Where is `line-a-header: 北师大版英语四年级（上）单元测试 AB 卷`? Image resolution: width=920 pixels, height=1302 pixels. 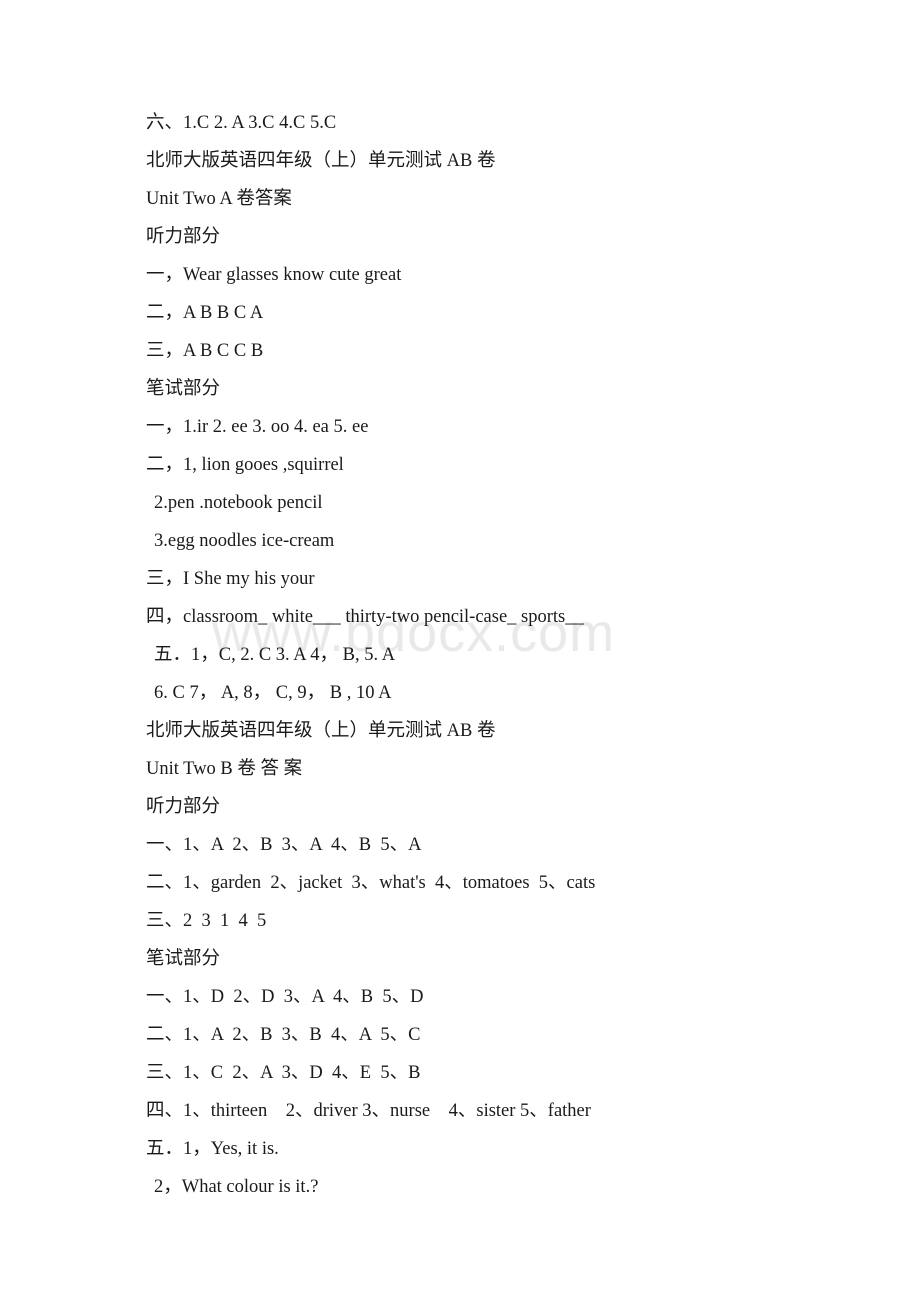 line-a-header: 北师大版英语四年级（上）单元测试 AB 卷 is located at coordinates (321, 161).